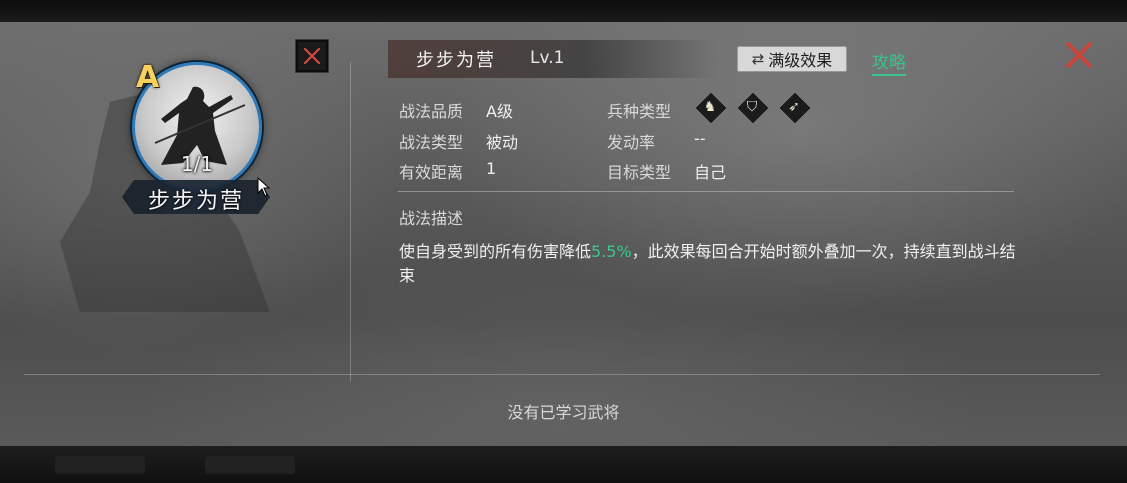 The width and height of the screenshot is (1127, 483). What do you see at coordinates (456, 60) in the screenshot?
I see `skill-title: 步步为营` at bounding box center [456, 60].